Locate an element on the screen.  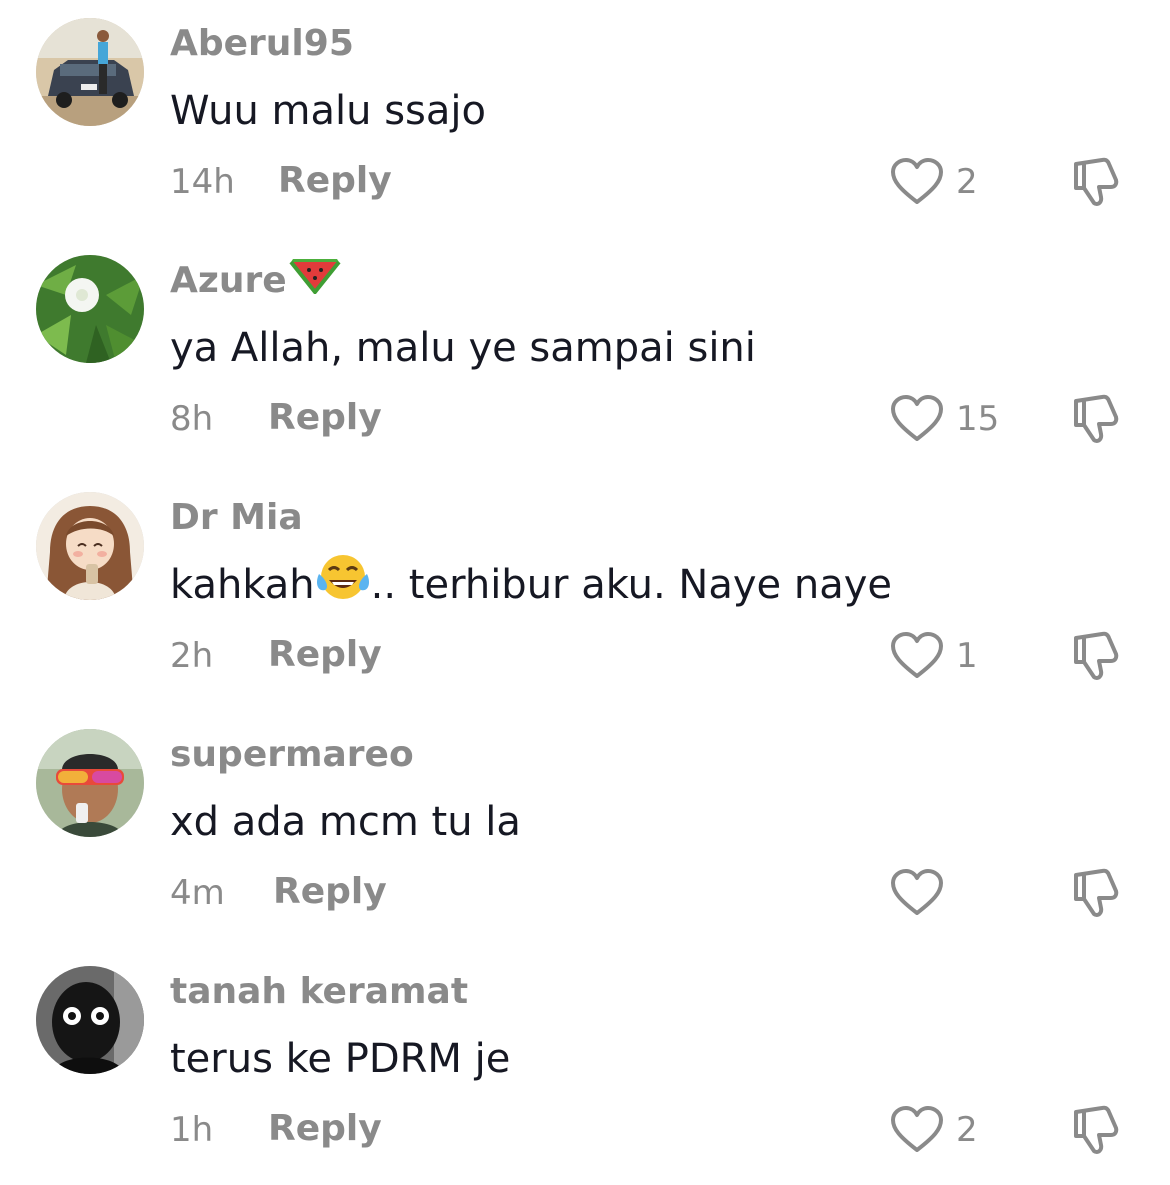
comment-text: kahkah .. terhibur aku. Naye naye is located at coordinates (531, 584).